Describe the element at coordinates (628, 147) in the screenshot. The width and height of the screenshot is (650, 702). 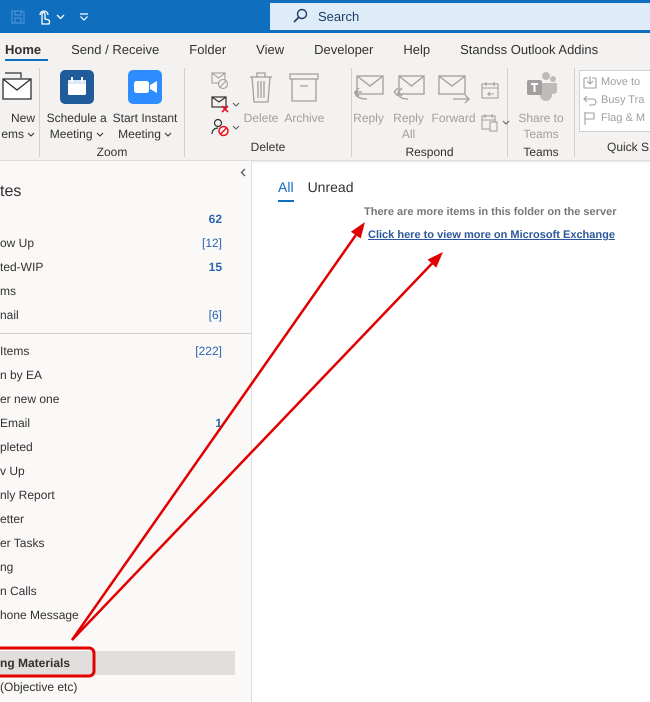
I see `ribbon-group-label: Quick S` at that location.